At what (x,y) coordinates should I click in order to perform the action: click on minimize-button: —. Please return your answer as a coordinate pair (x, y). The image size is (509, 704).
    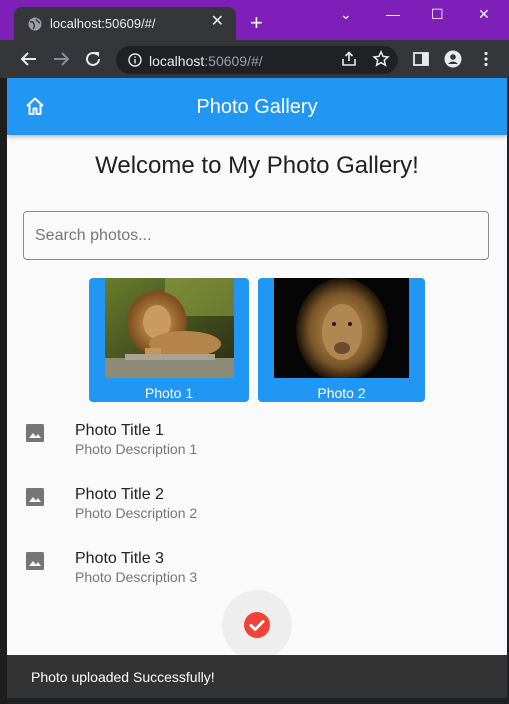
    Looking at the image, I should click on (393, 14).